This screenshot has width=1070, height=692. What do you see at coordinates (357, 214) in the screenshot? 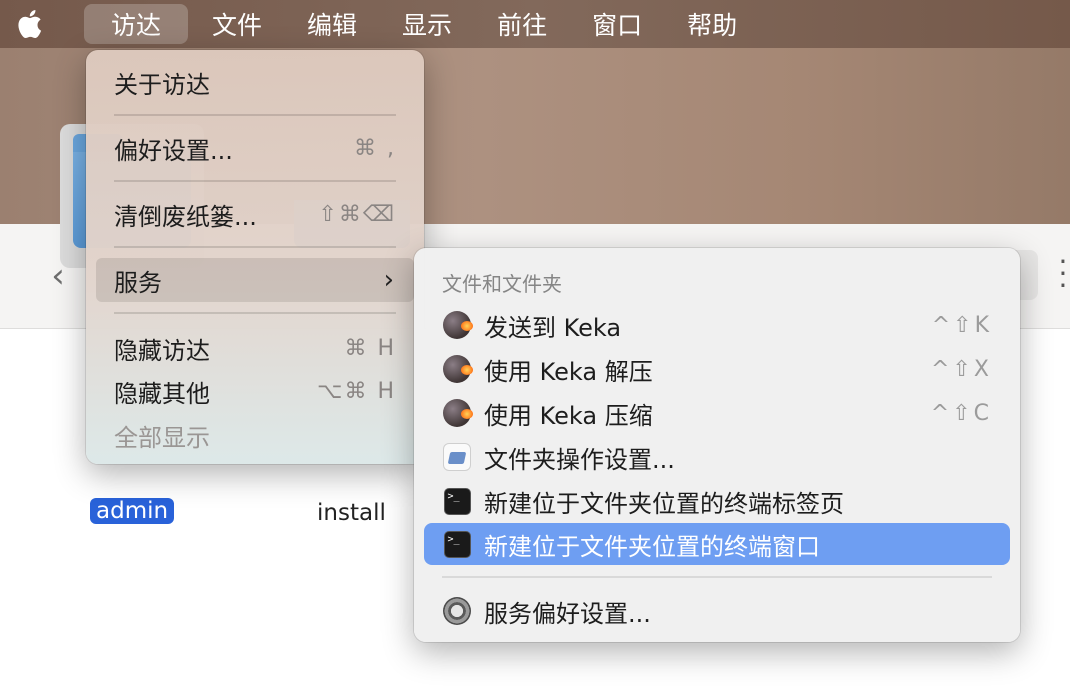
I see `menu-item-shortcut: ⇧⌘⌫` at bounding box center [357, 214].